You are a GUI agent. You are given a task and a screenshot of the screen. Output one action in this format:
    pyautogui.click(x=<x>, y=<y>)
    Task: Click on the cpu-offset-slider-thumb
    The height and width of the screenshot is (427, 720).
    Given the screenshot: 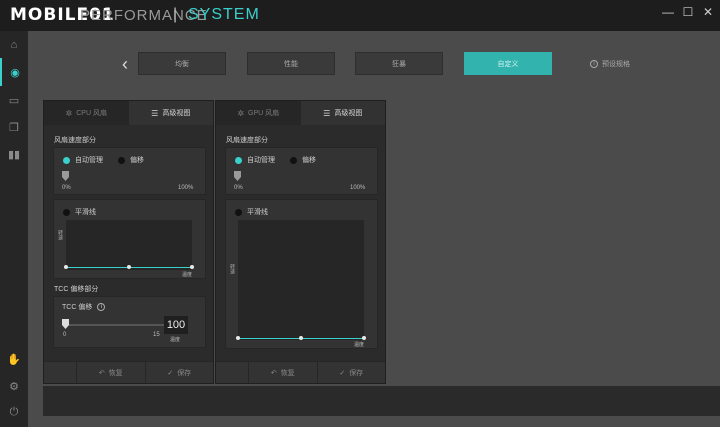 What is the action you would take?
    pyautogui.click(x=65, y=176)
    